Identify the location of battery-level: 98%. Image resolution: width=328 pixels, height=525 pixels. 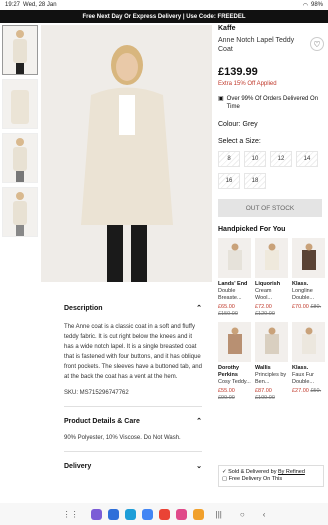
(316, 5).